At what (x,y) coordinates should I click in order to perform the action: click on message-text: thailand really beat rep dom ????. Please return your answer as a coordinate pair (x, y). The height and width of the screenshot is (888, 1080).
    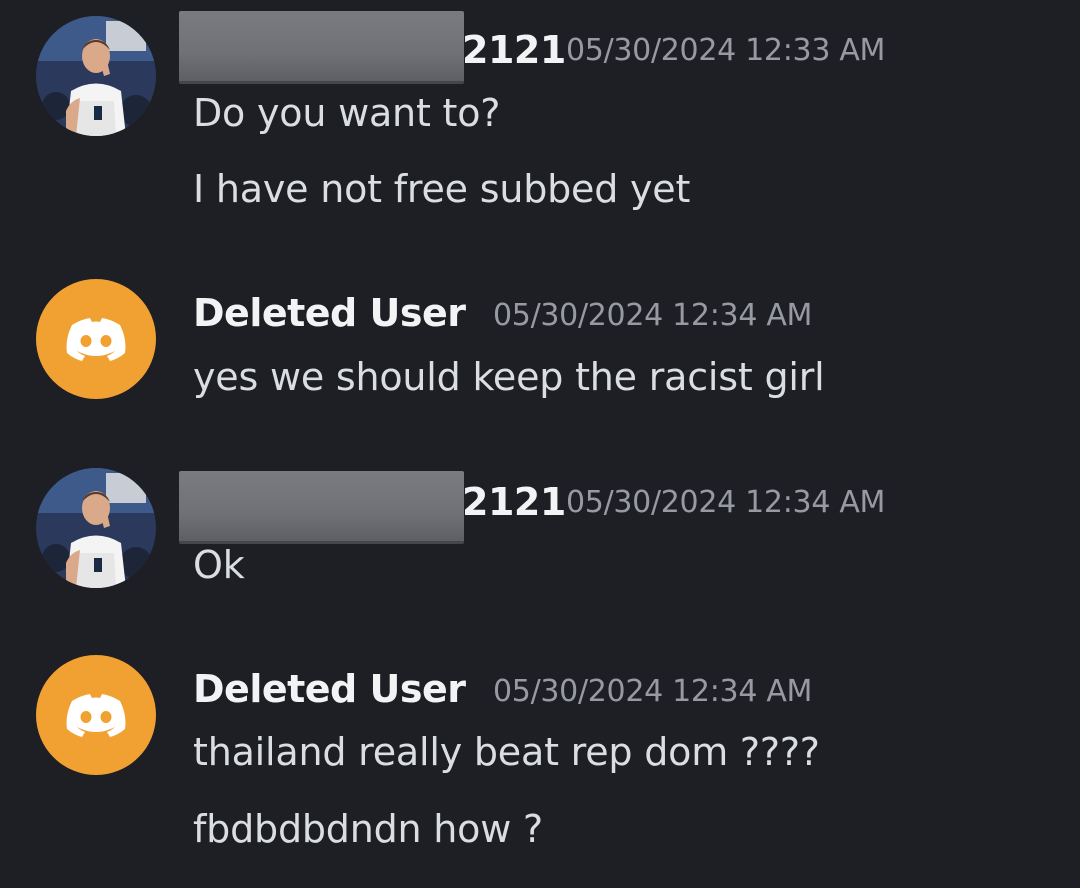
    Looking at the image, I should click on (506, 752).